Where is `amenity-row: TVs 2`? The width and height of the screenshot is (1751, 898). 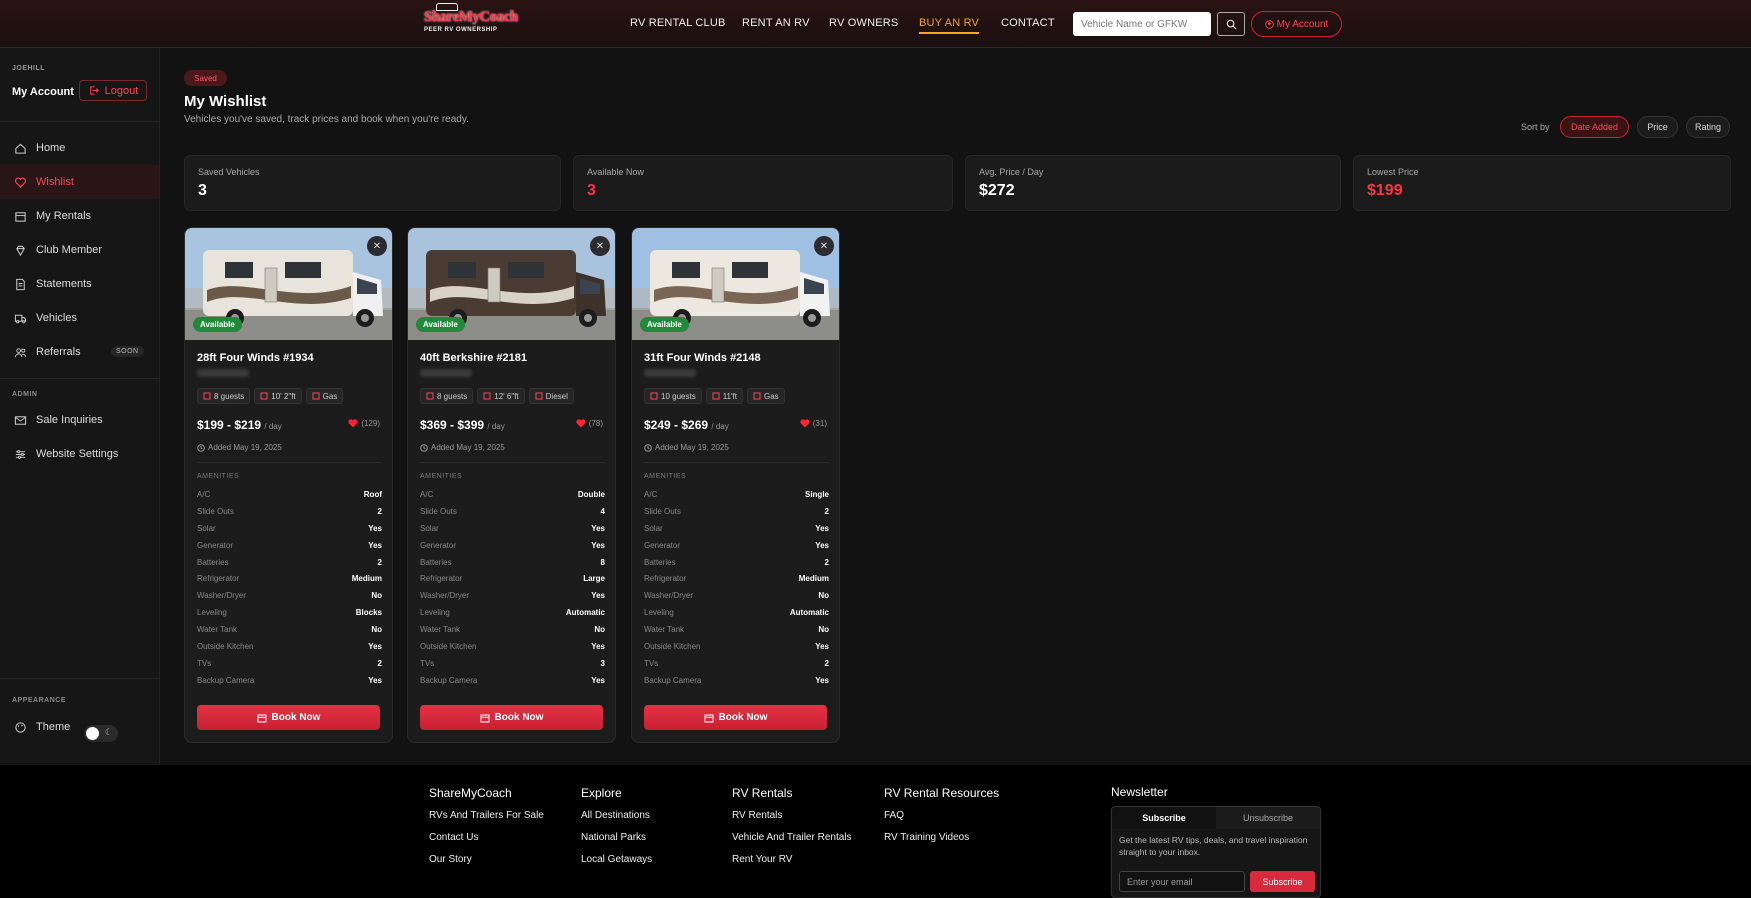 amenity-row: TVs 2 is located at coordinates (289, 663).